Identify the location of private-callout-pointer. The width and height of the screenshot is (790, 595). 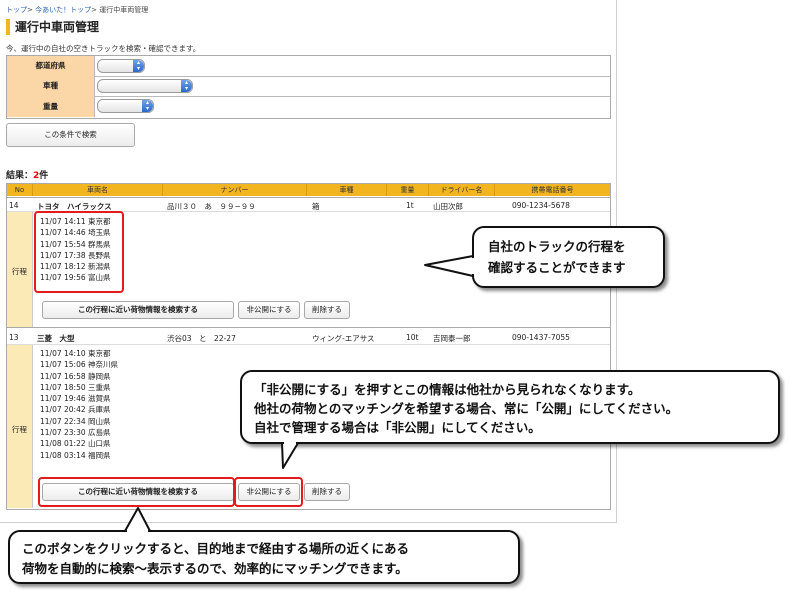
(290, 455).